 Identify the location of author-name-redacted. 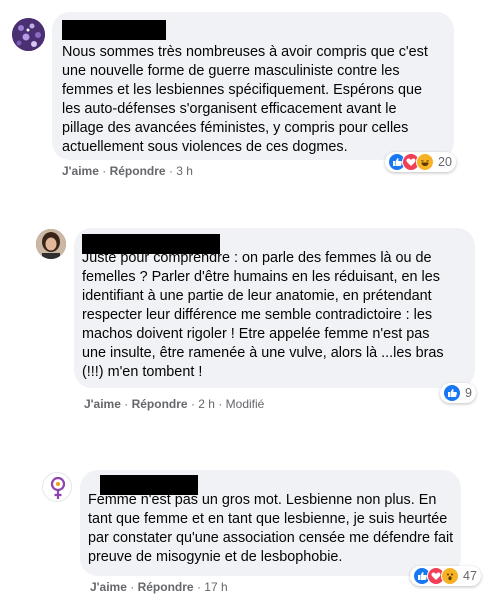
(114, 30).